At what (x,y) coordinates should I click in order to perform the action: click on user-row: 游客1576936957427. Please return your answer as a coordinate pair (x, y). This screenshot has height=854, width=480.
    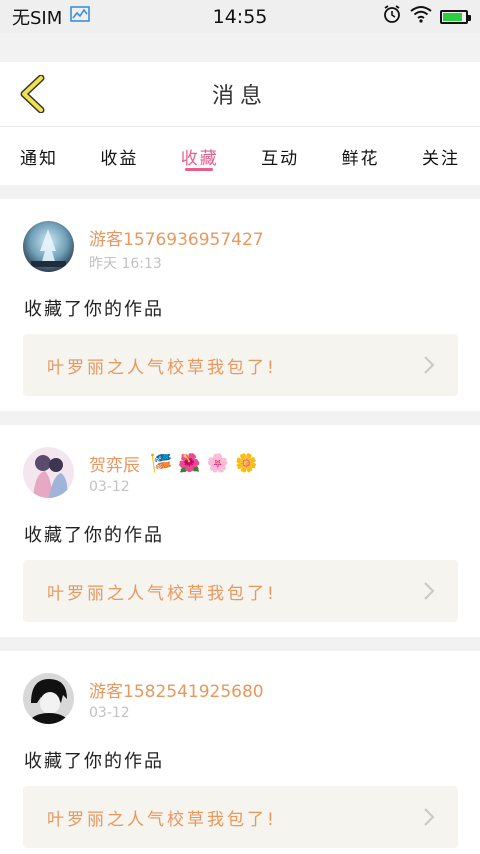
    Looking at the image, I should click on (176, 237).